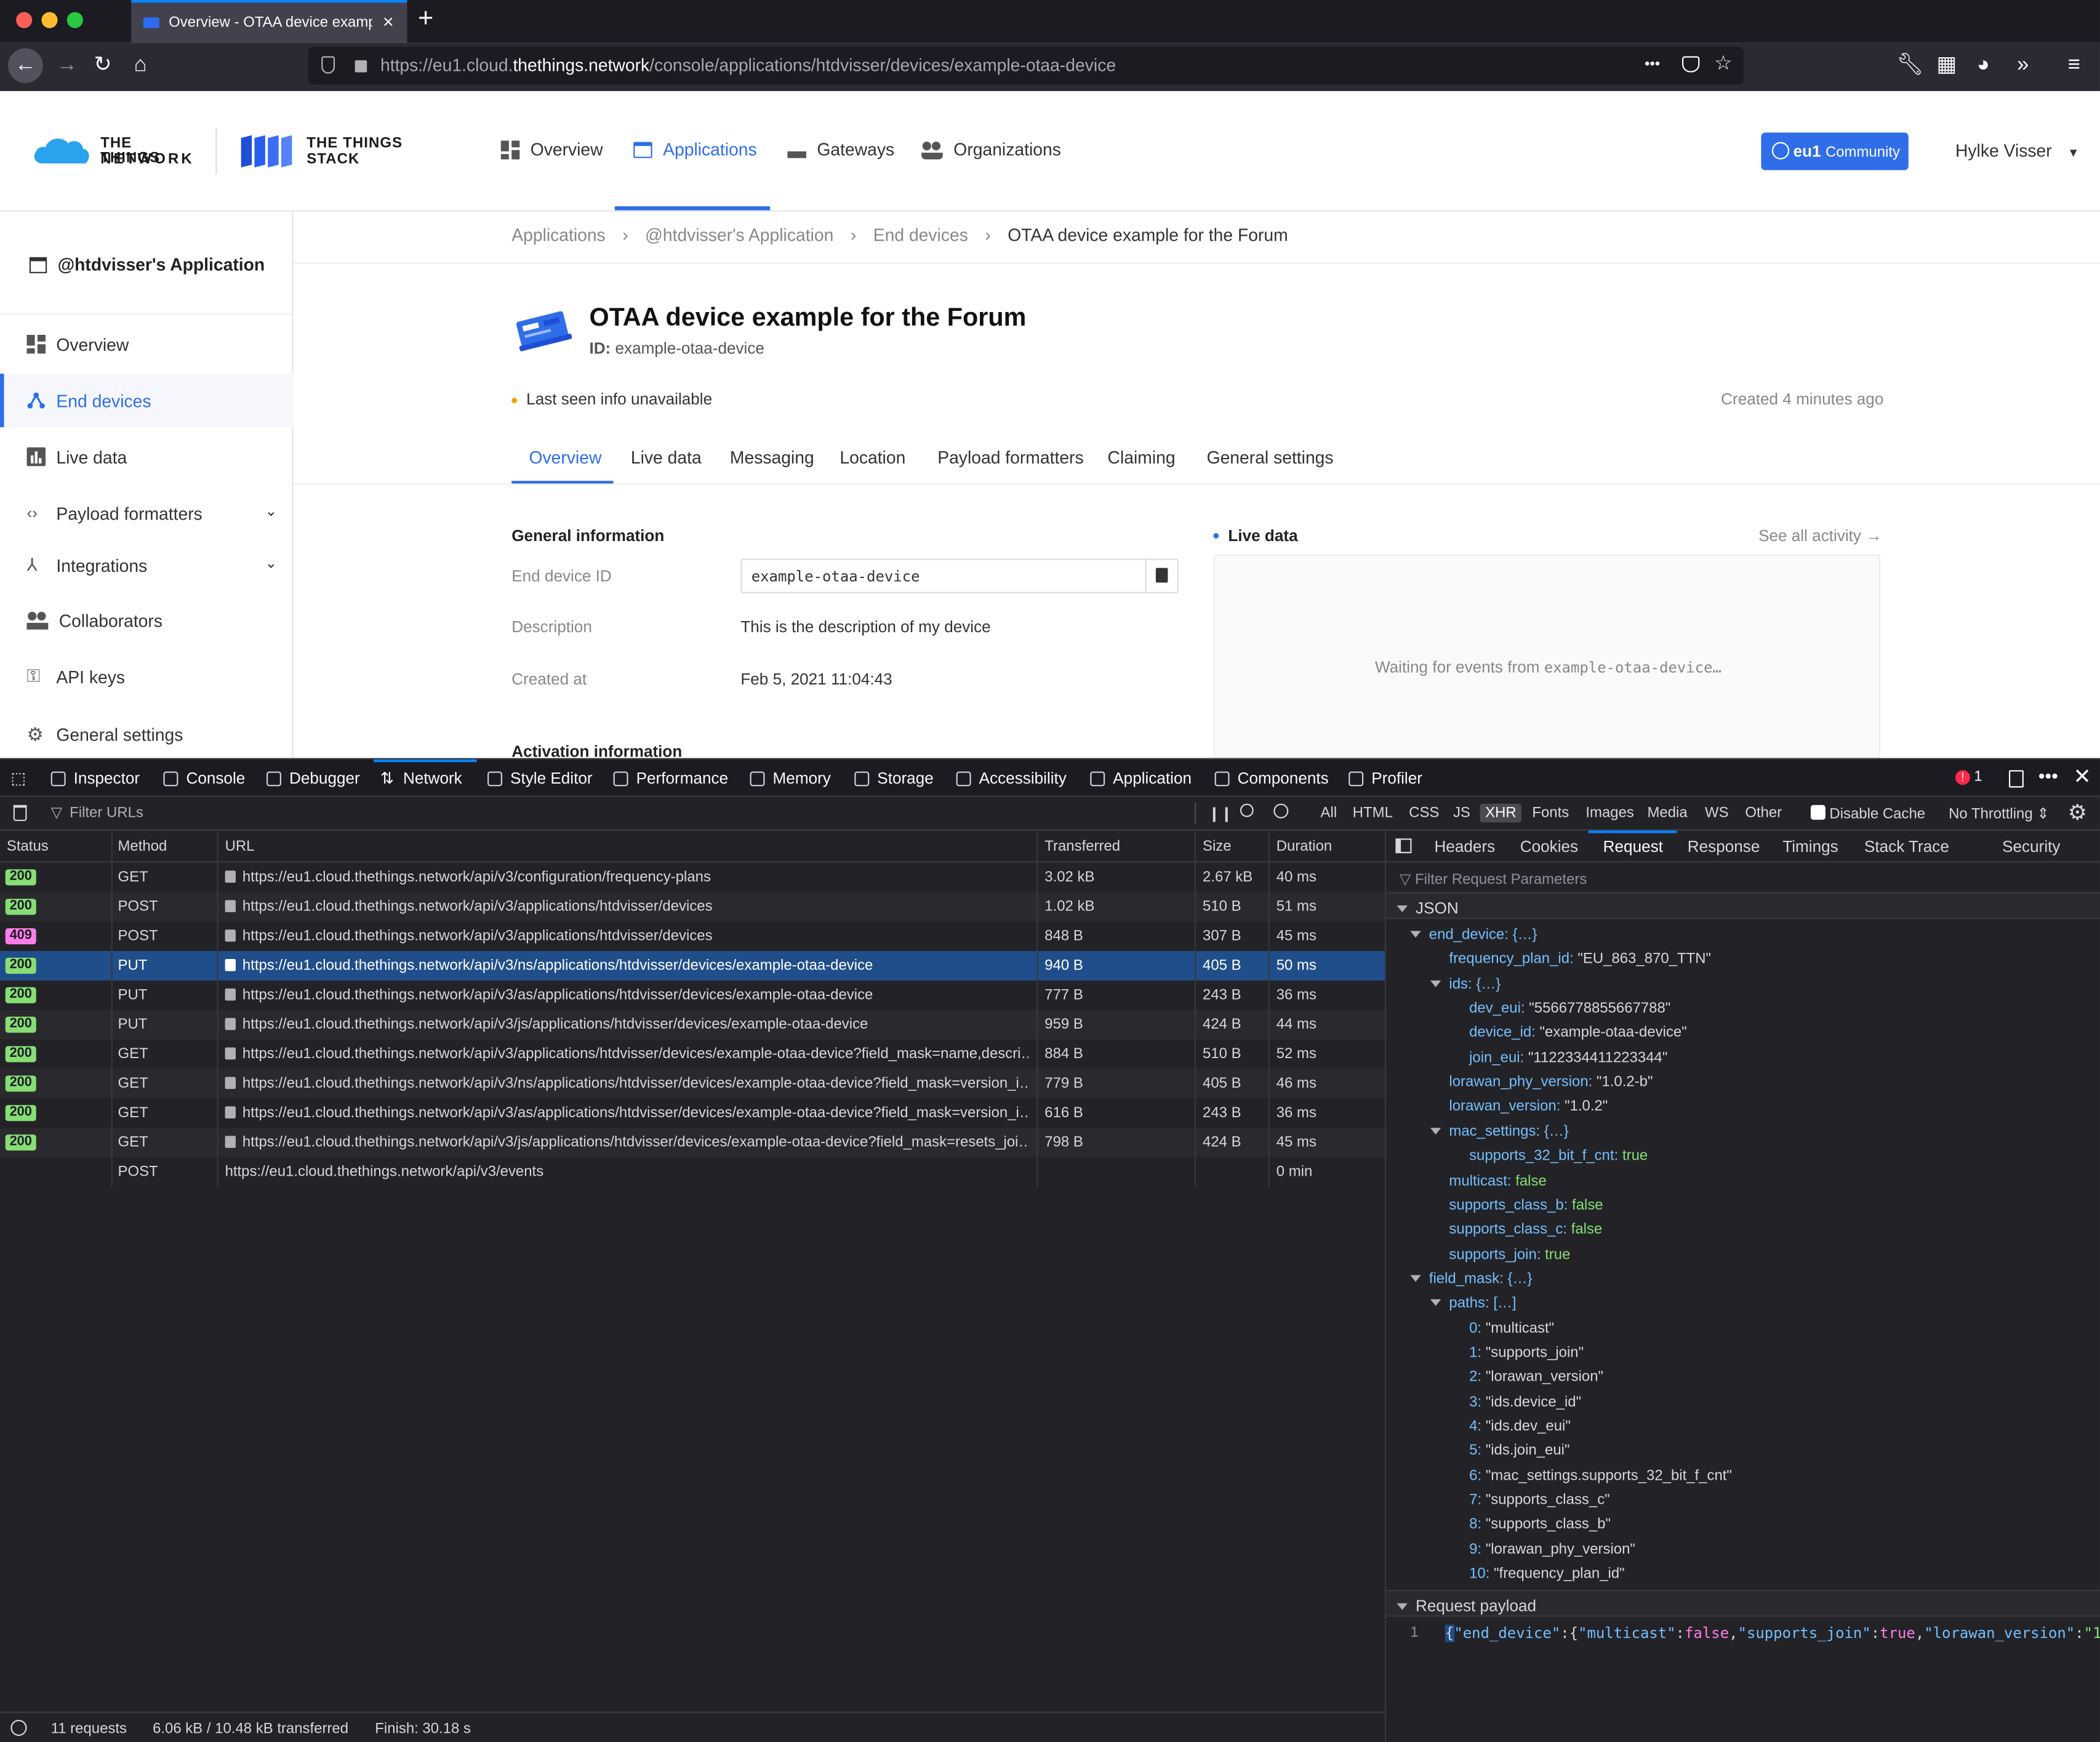  Describe the element at coordinates (1743, 1603) in the screenshot. I see `request-payload-header: Request payload` at that location.